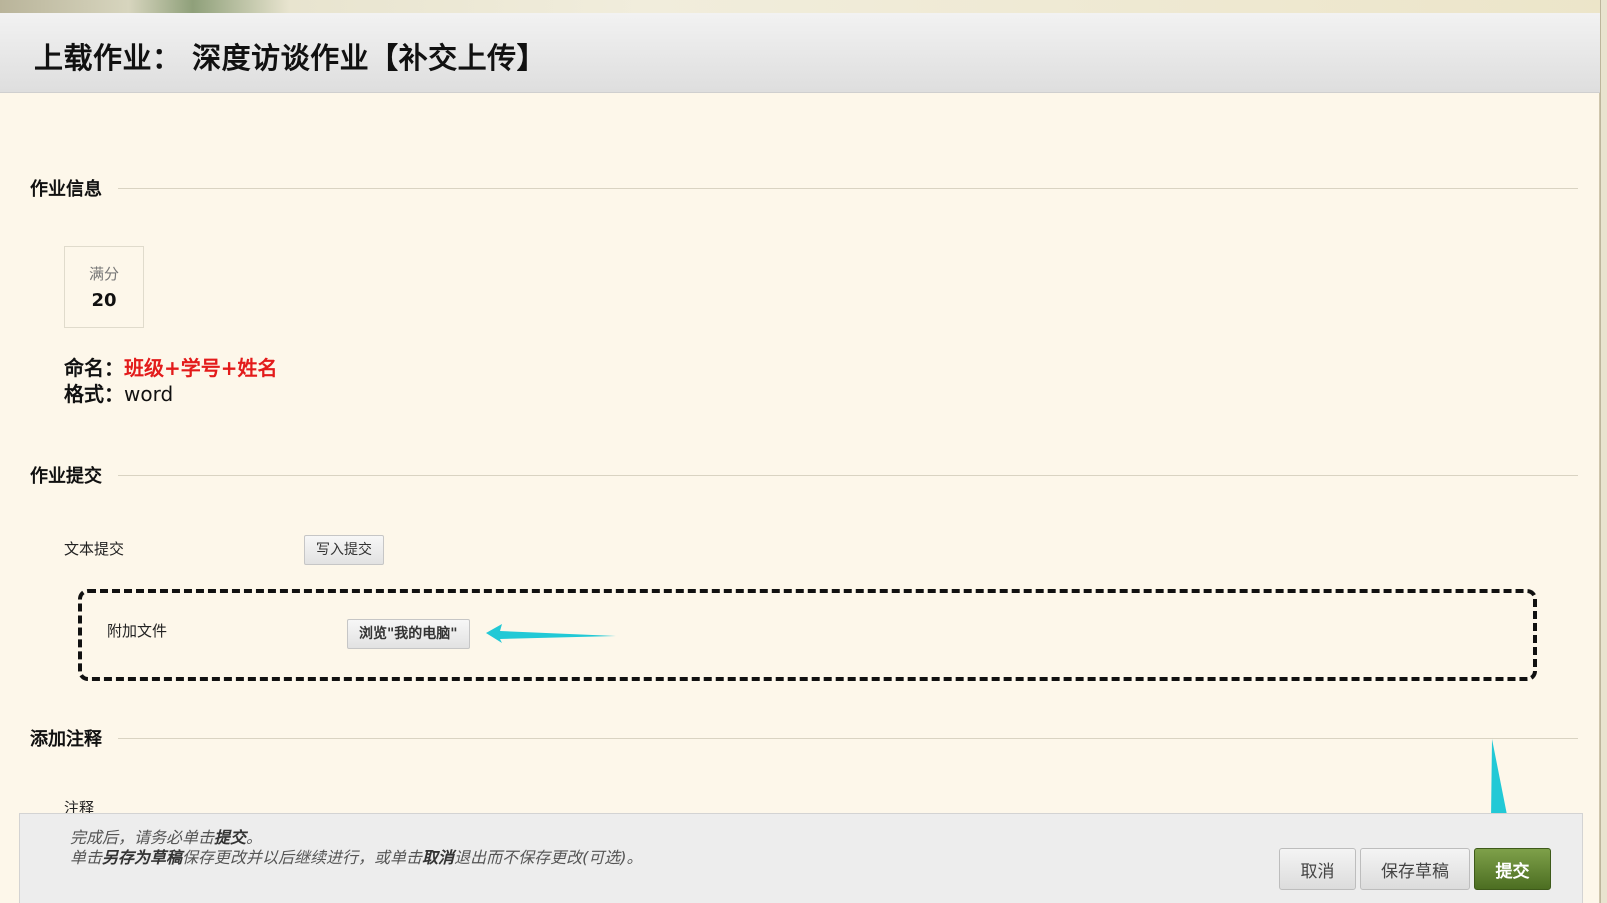 The height and width of the screenshot is (903, 1607). What do you see at coordinates (201, 368) in the screenshot?
I see `naming-value: 班级+学号+姓名` at bounding box center [201, 368].